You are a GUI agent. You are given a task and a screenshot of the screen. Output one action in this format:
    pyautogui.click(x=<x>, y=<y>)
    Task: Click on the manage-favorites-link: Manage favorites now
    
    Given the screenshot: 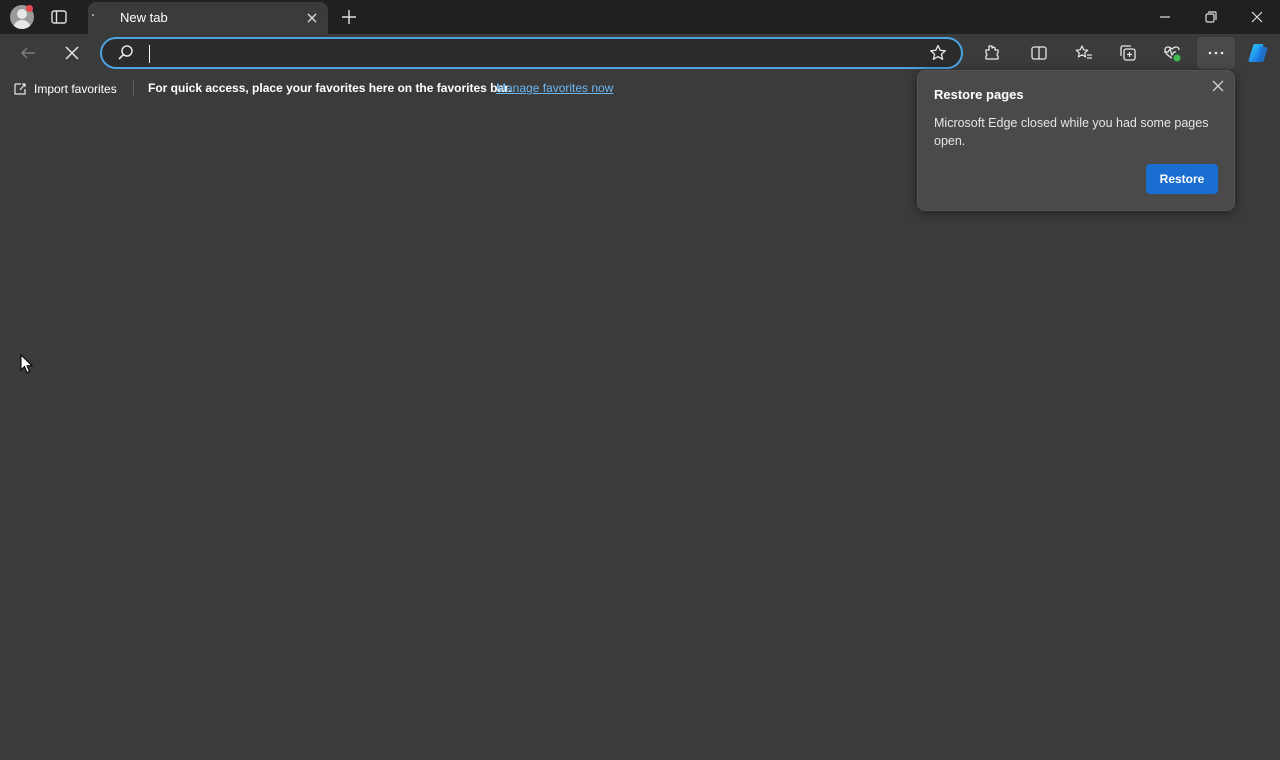 What is the action you would take?
    pyautogui.click(x=554, y=88)
    